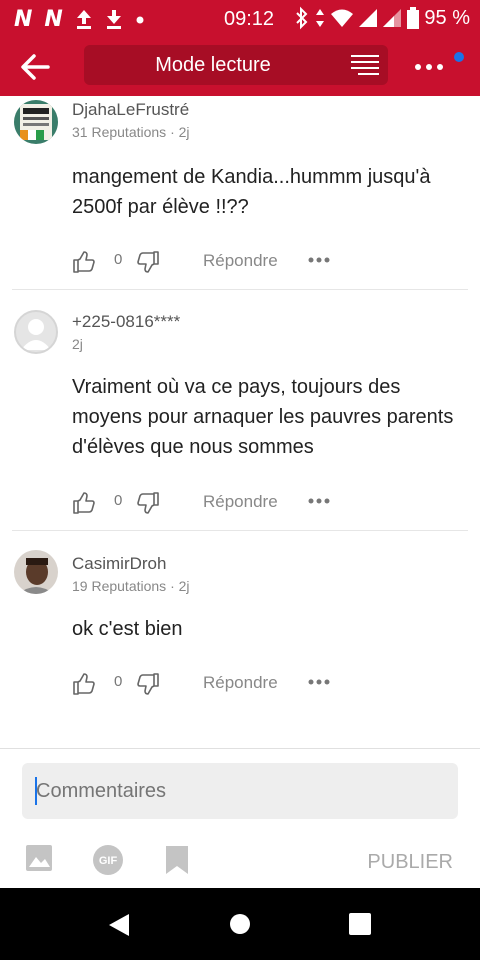 The width and height of the screenshot is (480, 960). I want to click on wifi-icon, so click(342, 18).